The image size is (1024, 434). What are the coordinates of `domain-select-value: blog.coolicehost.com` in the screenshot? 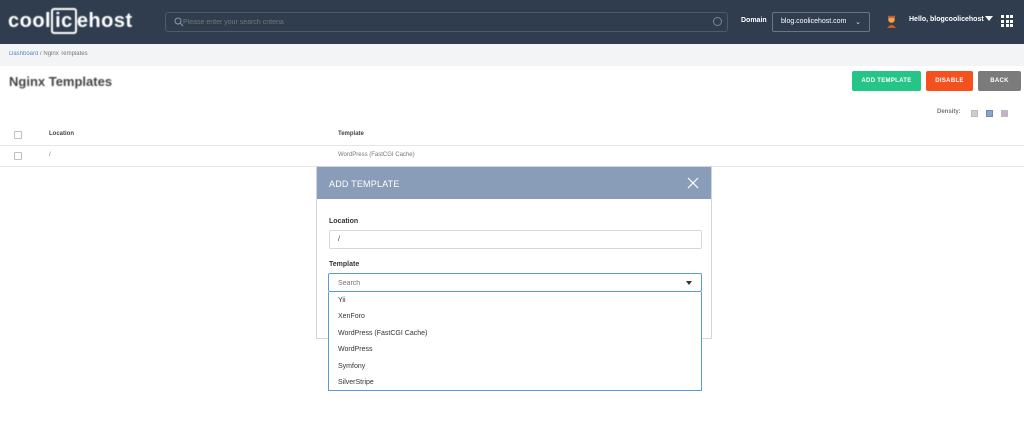 It's located at (814, 21).